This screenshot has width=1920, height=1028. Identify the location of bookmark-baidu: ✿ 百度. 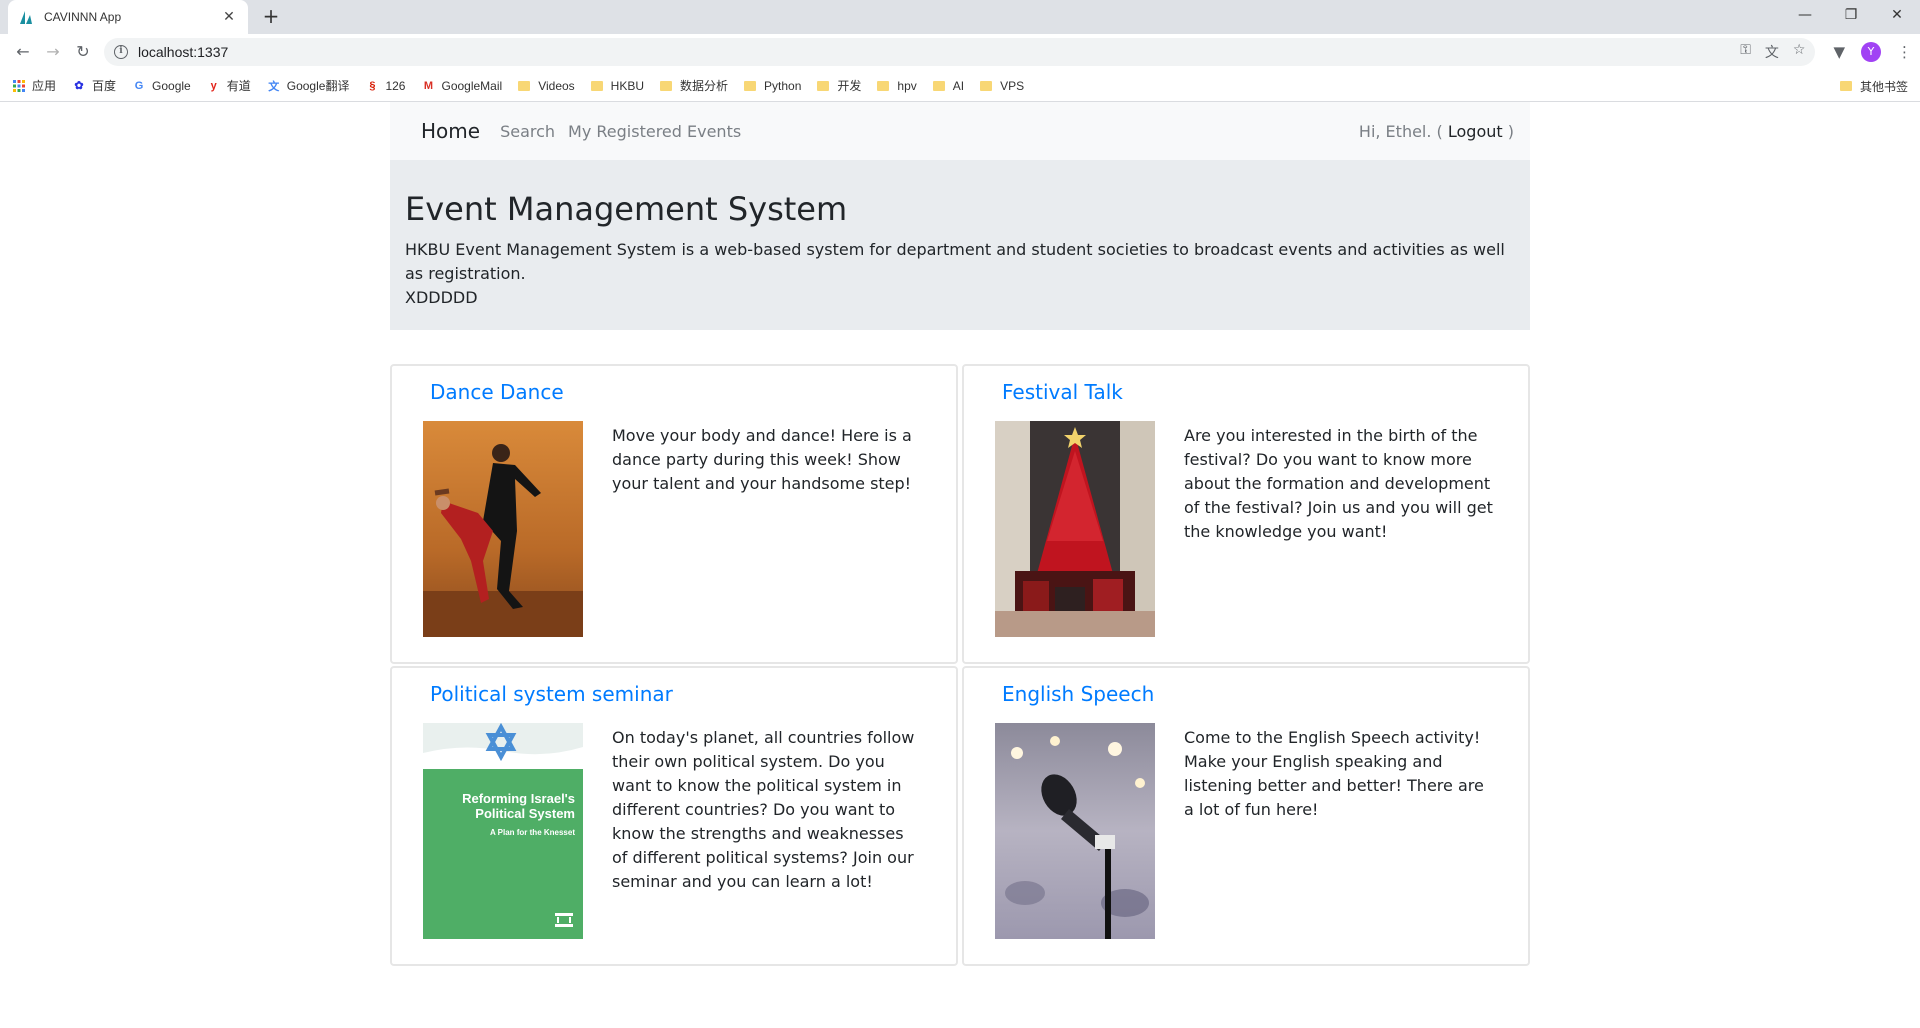
(94, 85).